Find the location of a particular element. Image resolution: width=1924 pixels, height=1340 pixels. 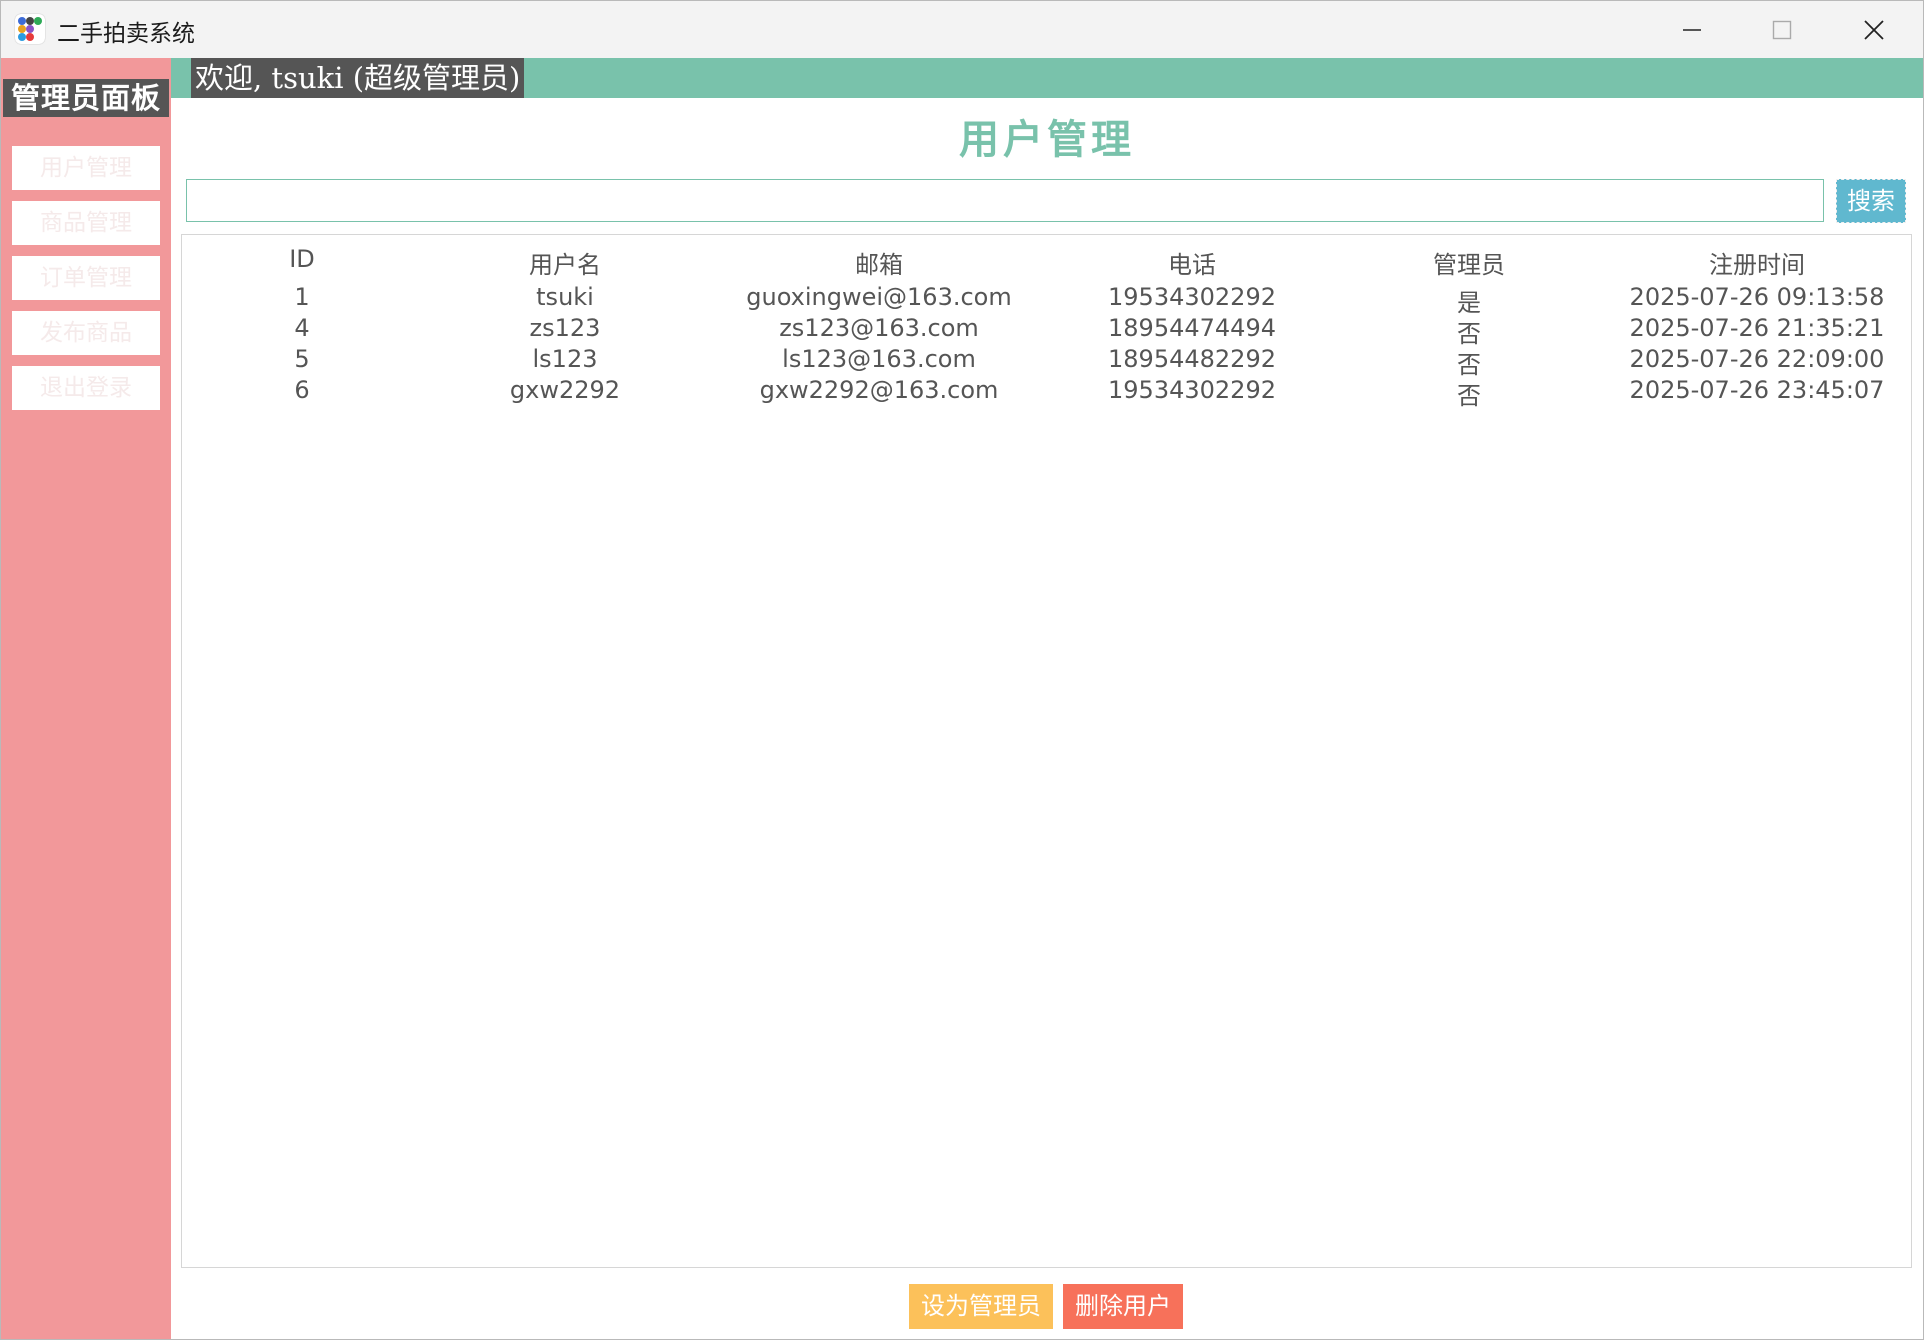

close-icon is located at coordinates (1874, 29).